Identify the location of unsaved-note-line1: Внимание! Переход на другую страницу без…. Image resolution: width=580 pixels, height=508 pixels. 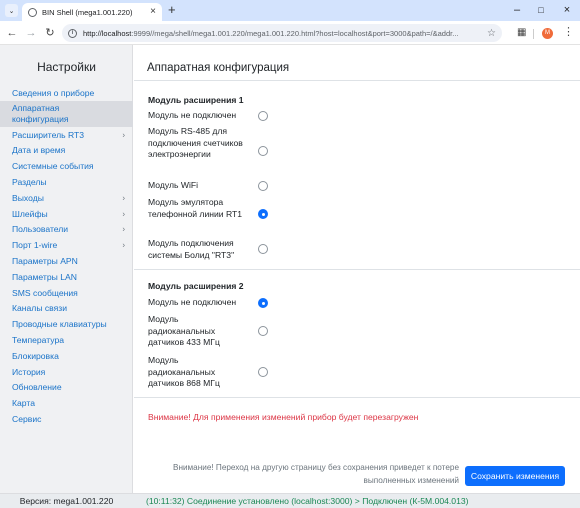
(316, 467).